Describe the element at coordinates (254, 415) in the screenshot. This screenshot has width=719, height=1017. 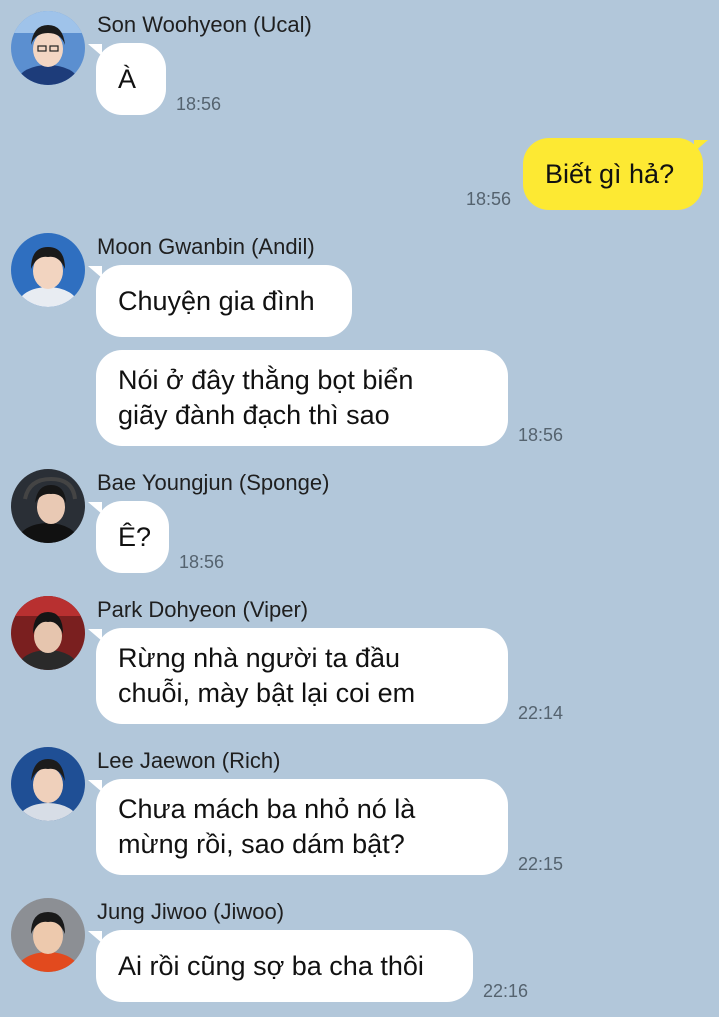
I see `message-text-line: giãy đành đạch thì sao` at that location.